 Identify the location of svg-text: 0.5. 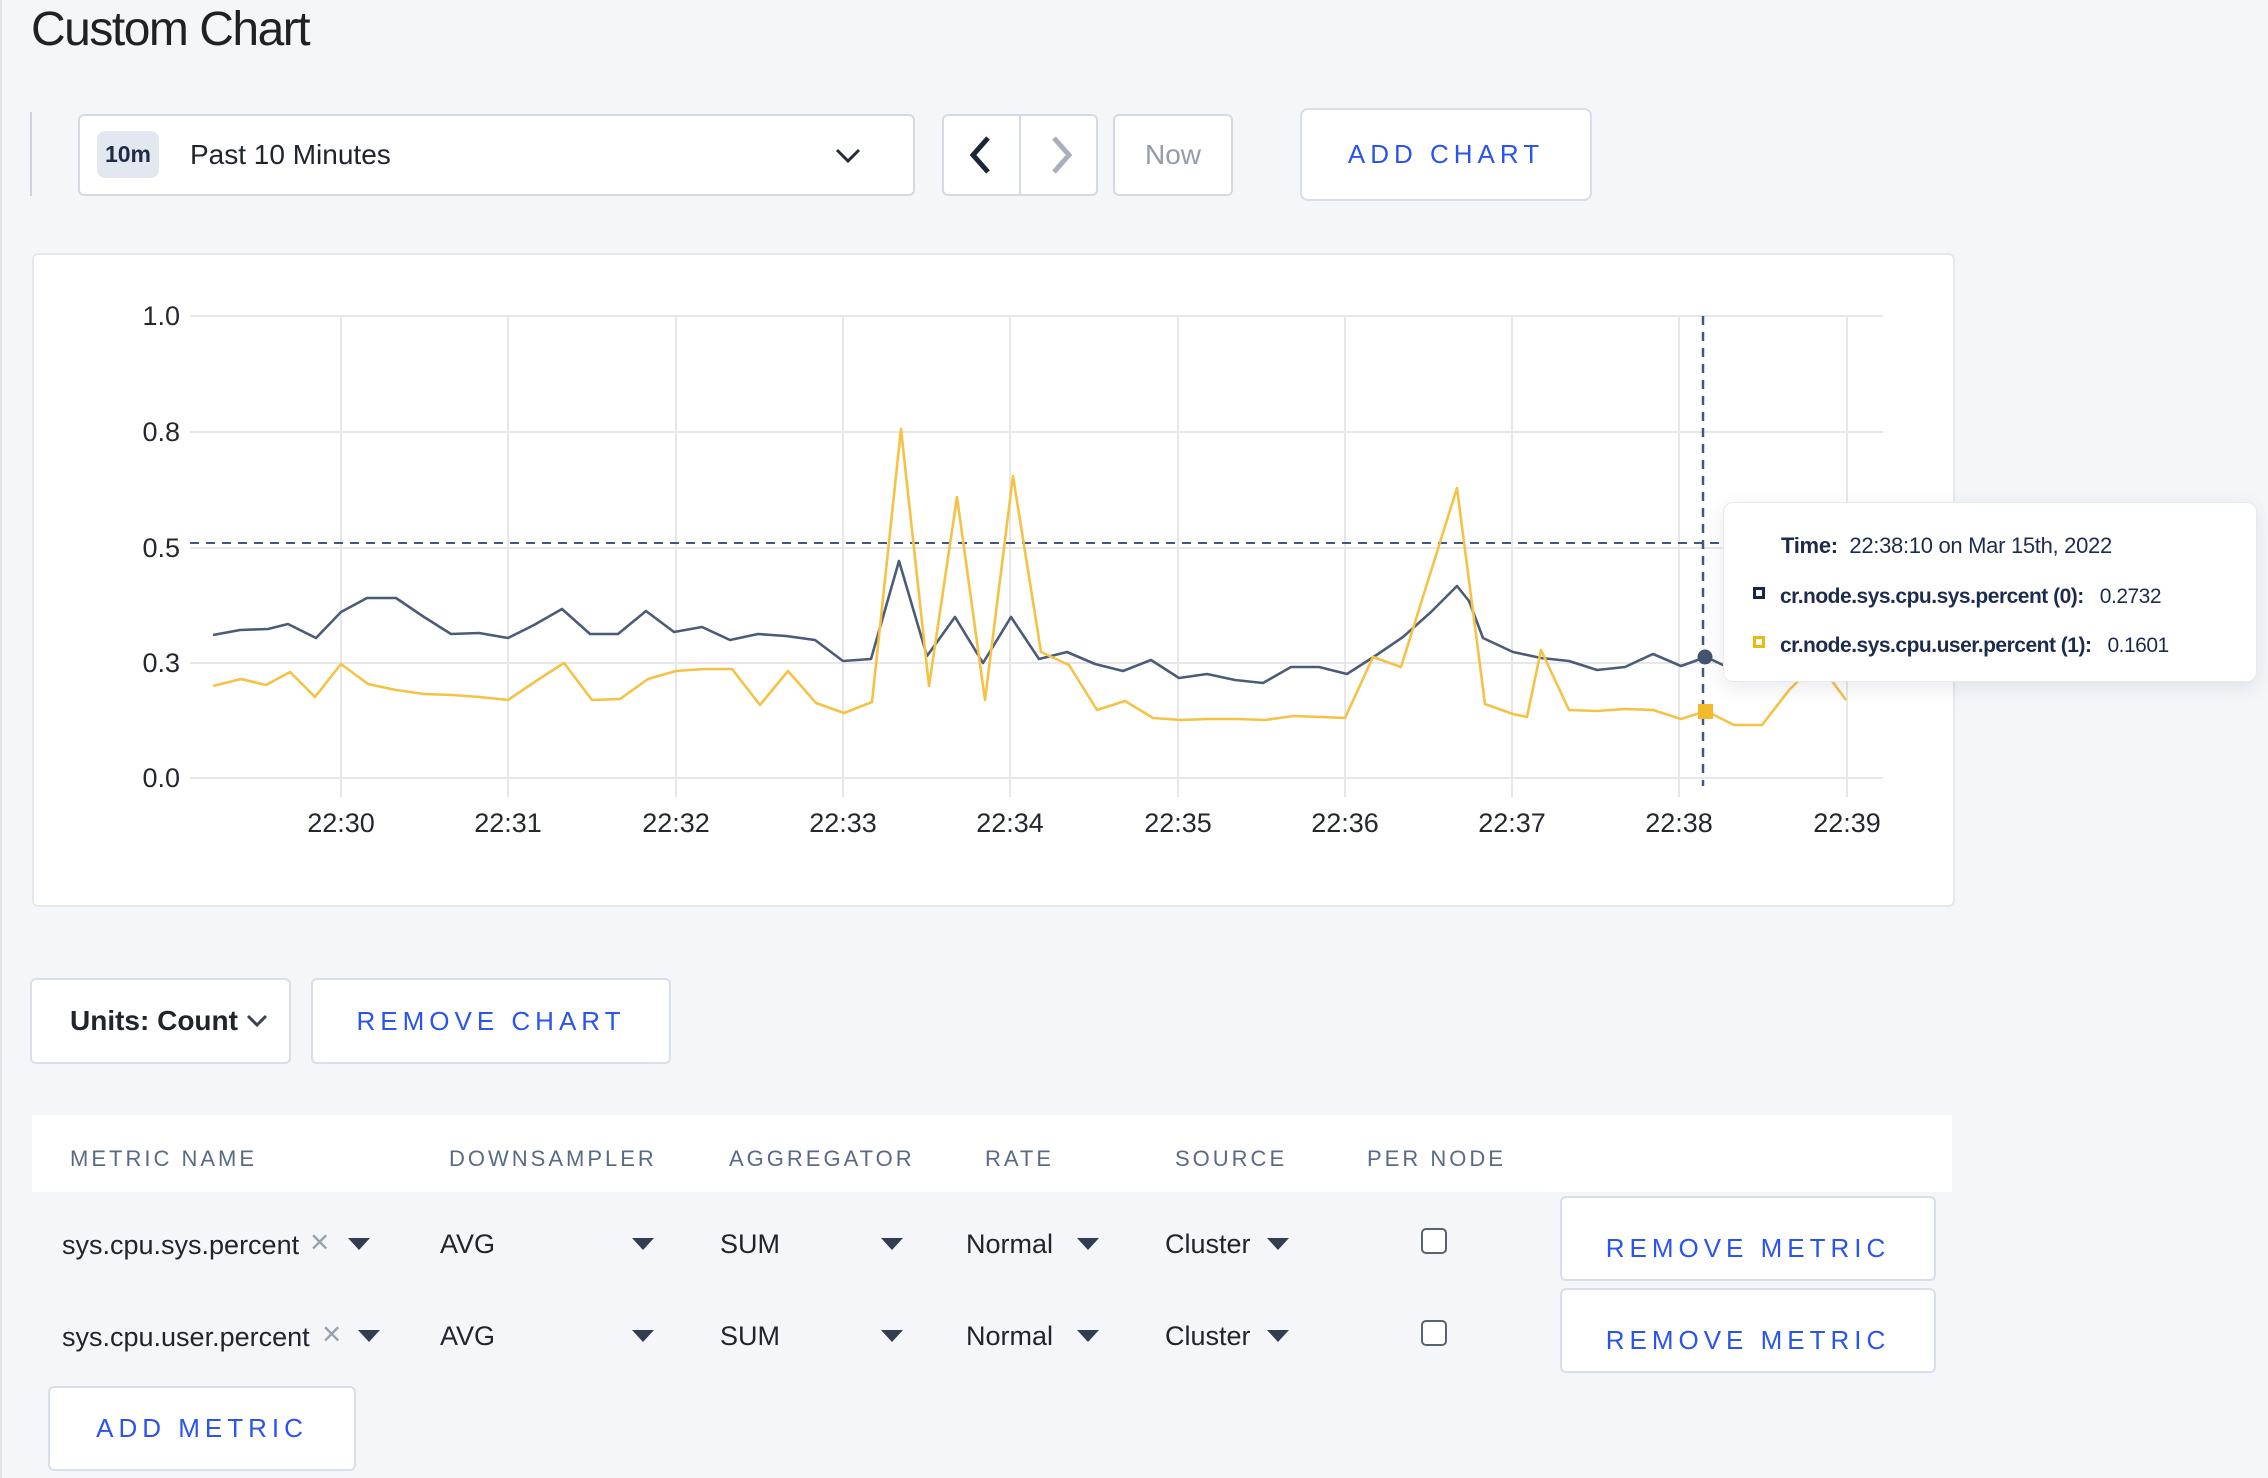
(161, 548).